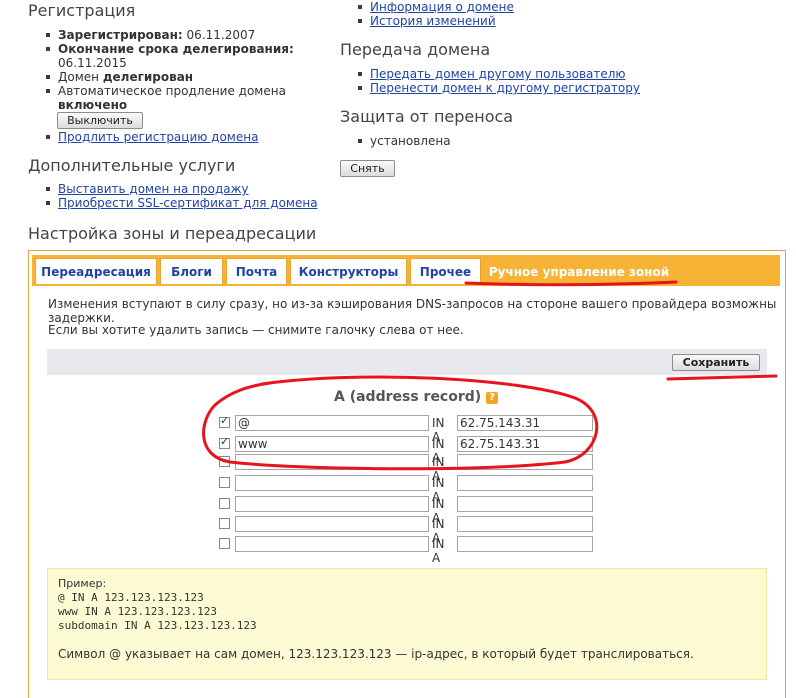 The width and height of the screenshot is (796, 698). Describe the element at coordinates (82, 583) in the screenshot. I see `example-title: Пример:` at that location.